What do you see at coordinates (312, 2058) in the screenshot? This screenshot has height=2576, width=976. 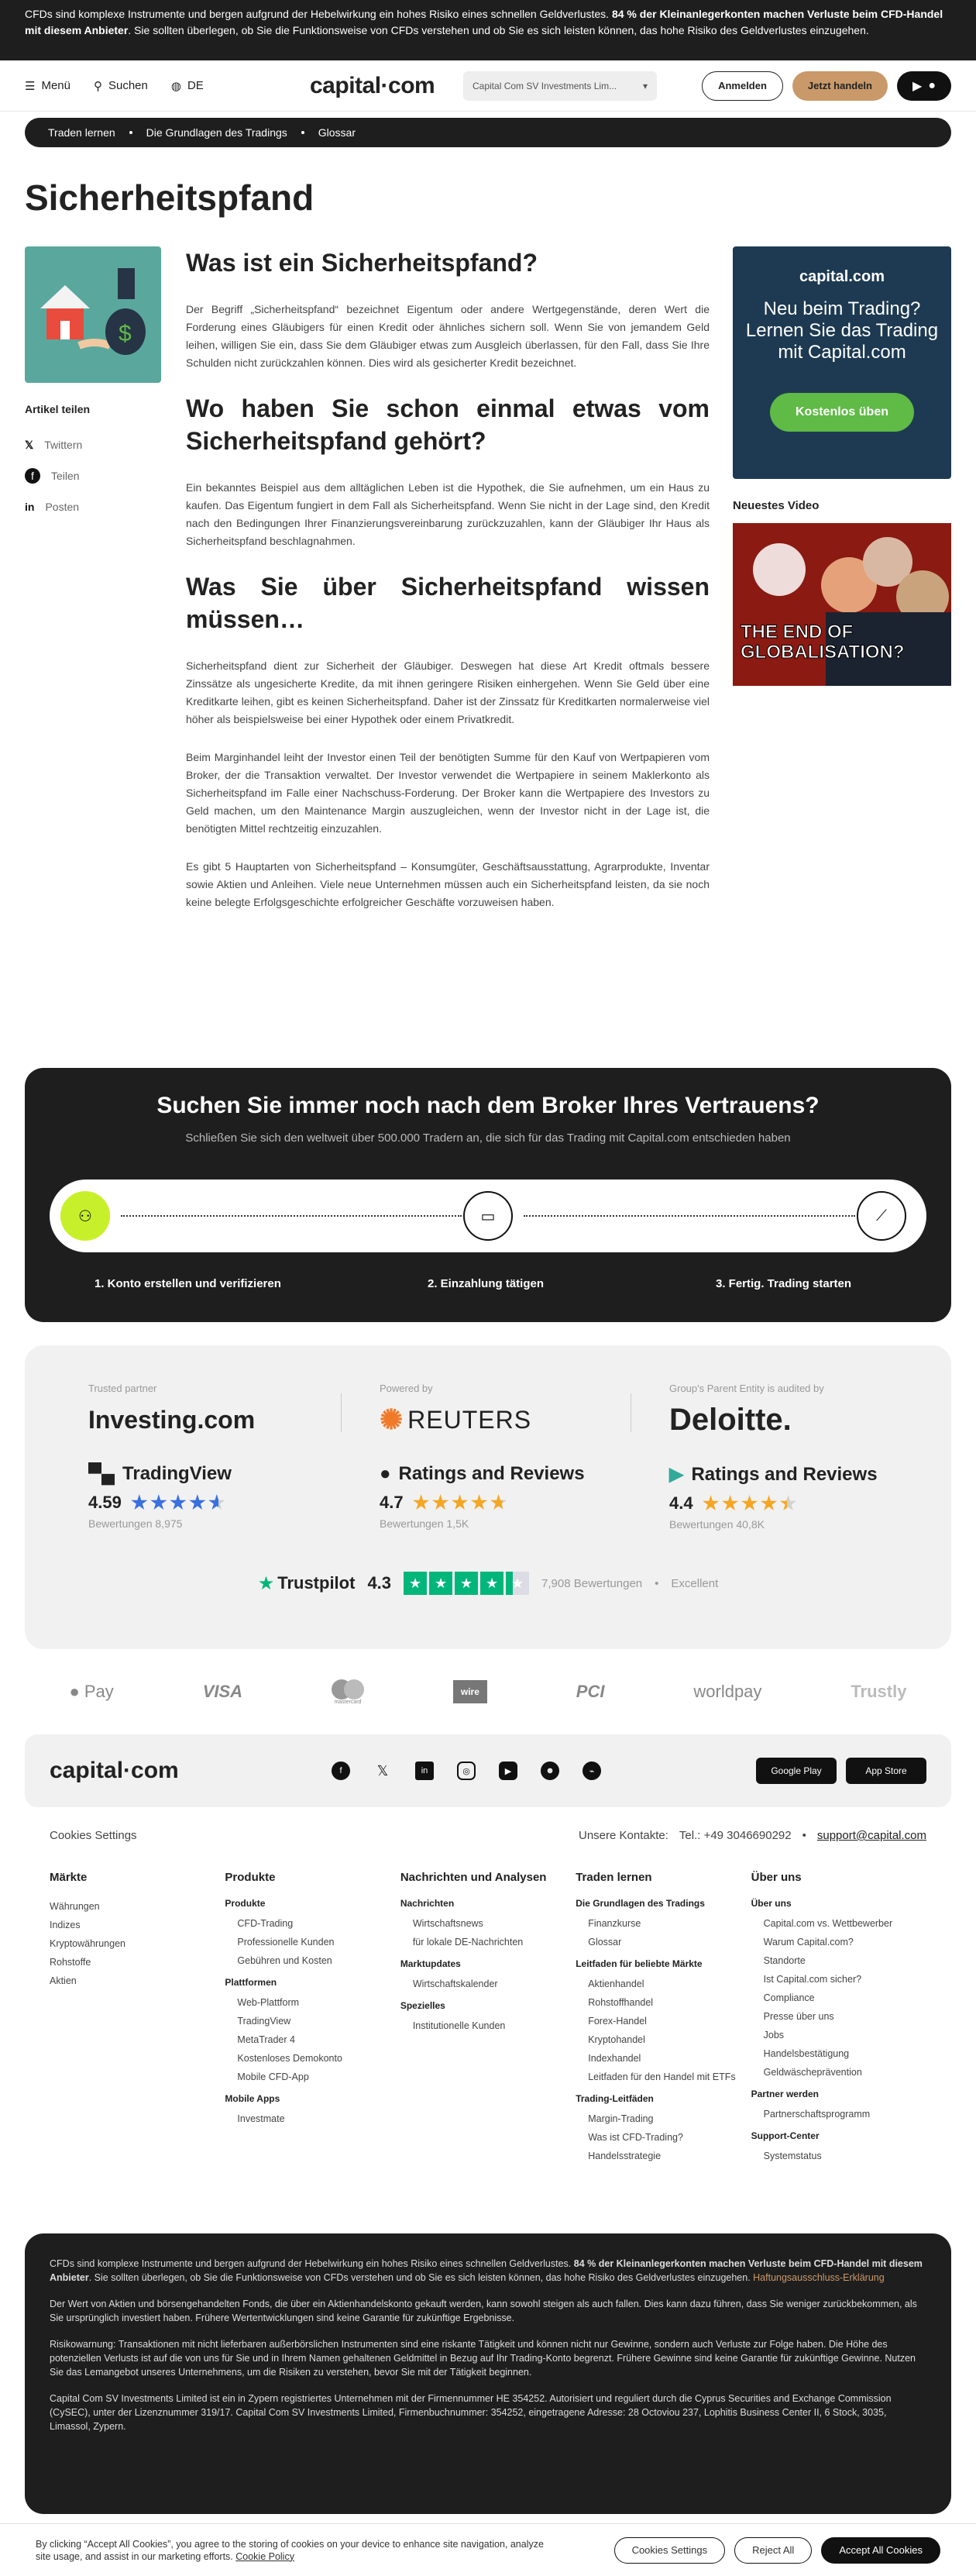 I see `footer-link: Kostenloses Demokonto` at bounding box center [312, 2058].